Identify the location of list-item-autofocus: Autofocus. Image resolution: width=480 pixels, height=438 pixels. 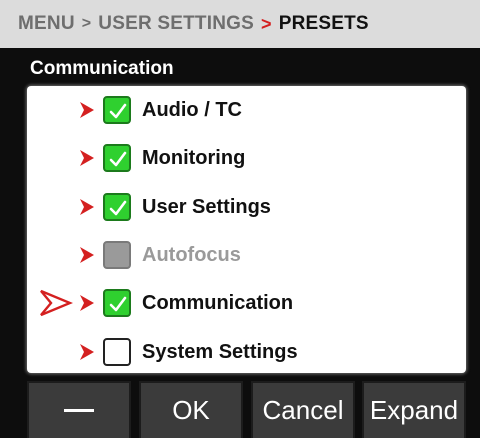
(246, 255).